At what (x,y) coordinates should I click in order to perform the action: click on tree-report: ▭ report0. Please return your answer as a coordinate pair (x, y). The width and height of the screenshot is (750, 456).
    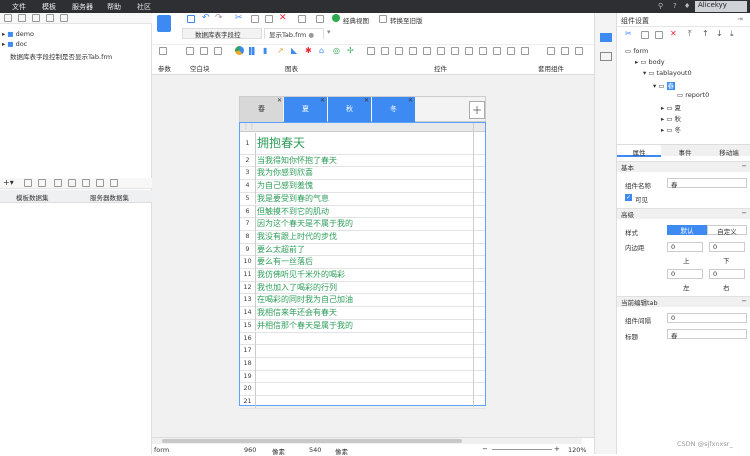
    Looking at the image, I should click on (693, 95).